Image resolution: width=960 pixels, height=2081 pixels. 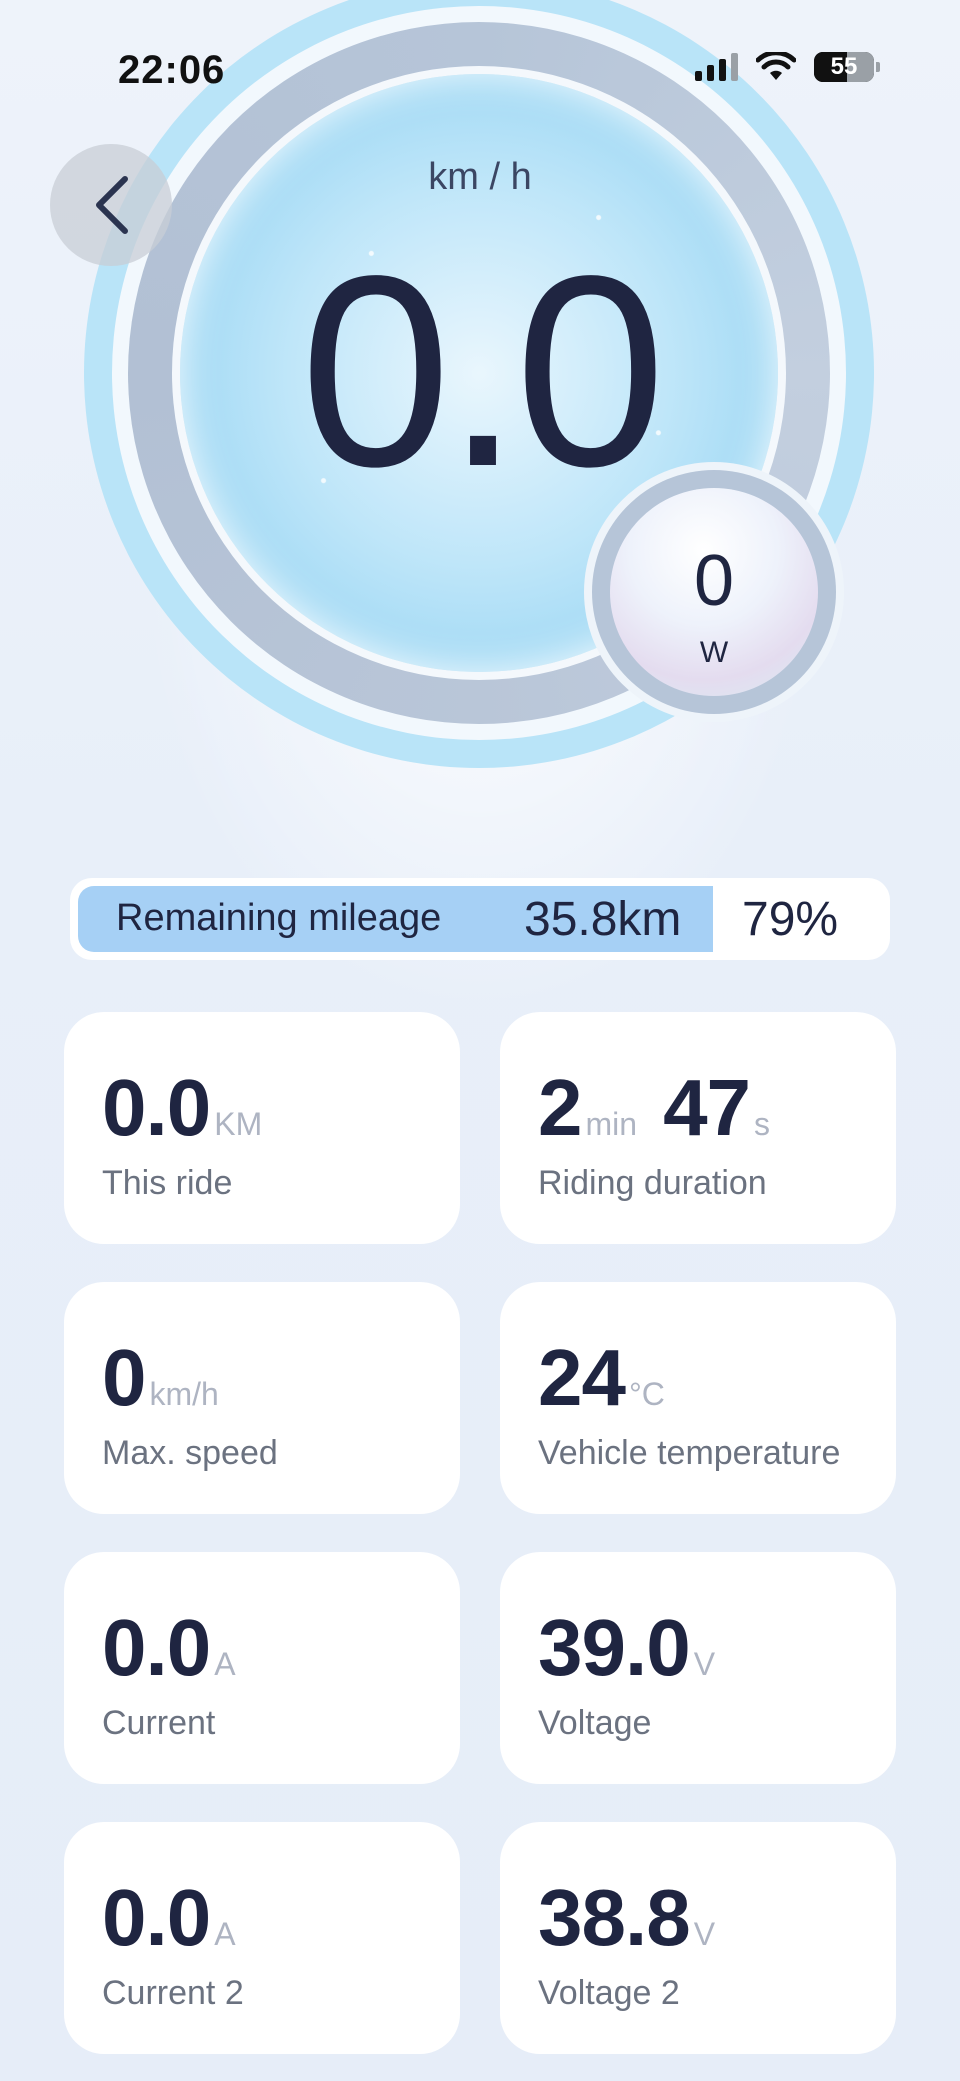 I want to click on battery-tip, so click(x=878, y=67).